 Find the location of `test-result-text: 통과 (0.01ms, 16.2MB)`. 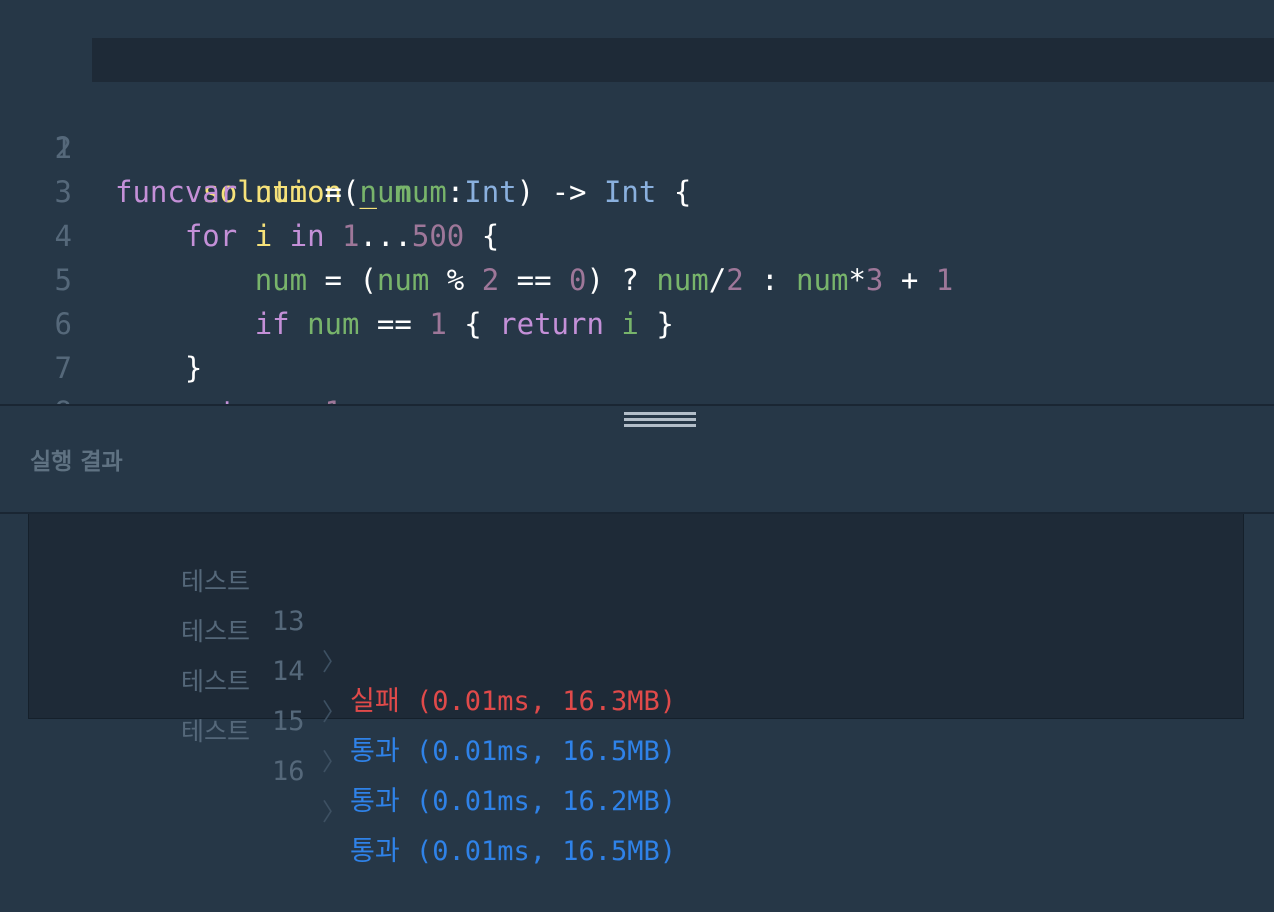

test-result-text: 통과 (0.01ms, 16.2MB) is located at coordinates (513, 801).